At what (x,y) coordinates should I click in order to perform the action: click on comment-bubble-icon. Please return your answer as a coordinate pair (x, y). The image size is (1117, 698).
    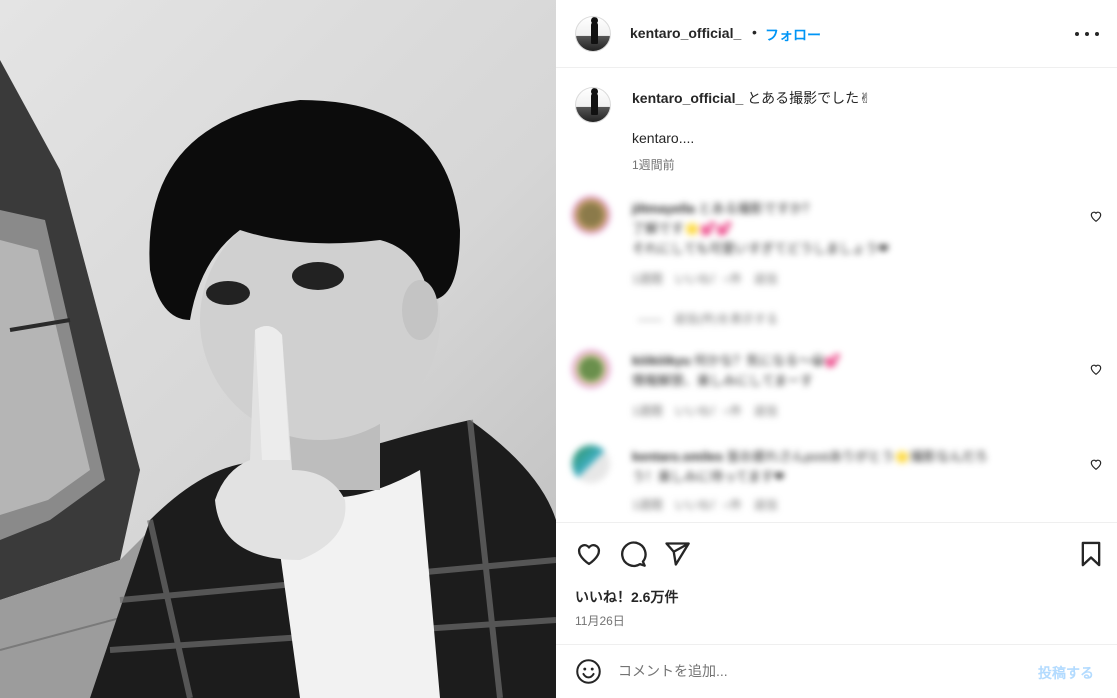
    Looking at the image, I should click on (633, 554).